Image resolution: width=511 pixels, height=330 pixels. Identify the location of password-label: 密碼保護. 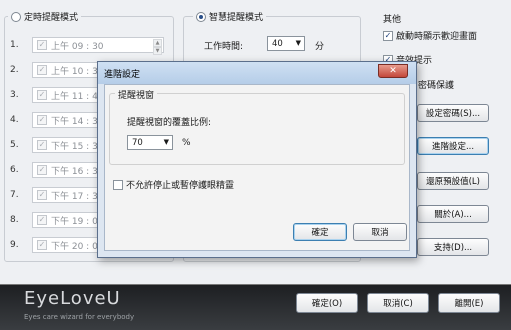
(436, 86).